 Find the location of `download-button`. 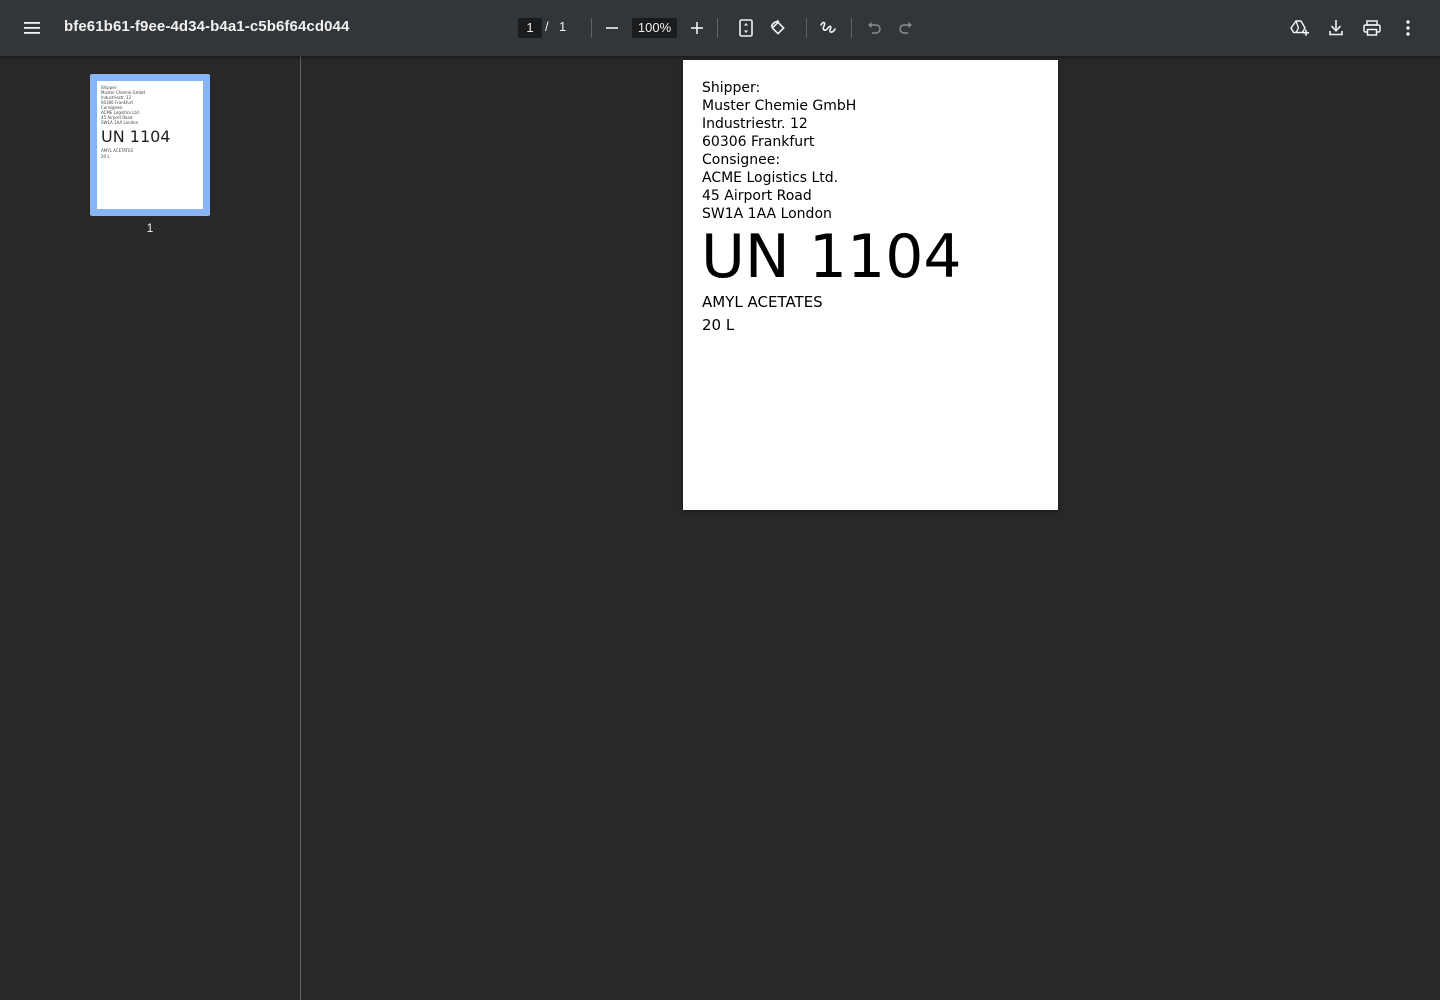

download-button is located at coordinates (1336, 28).